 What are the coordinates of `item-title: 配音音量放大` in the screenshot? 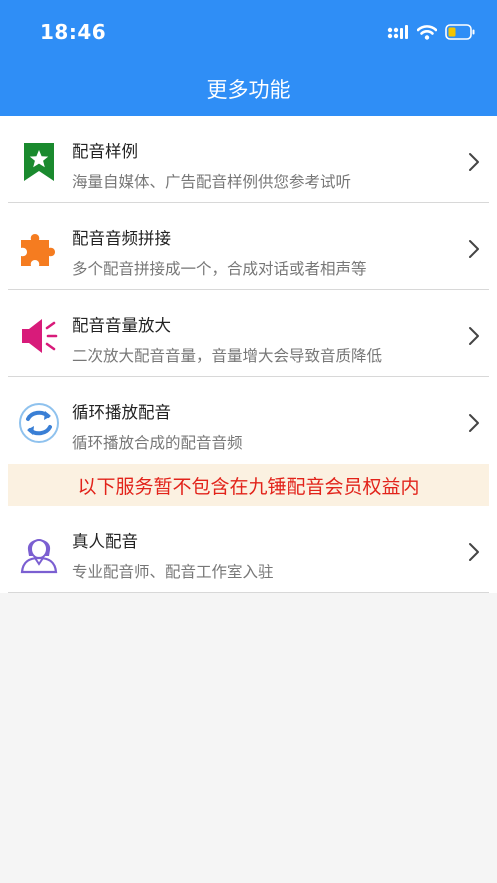 It's located at (121, 325).